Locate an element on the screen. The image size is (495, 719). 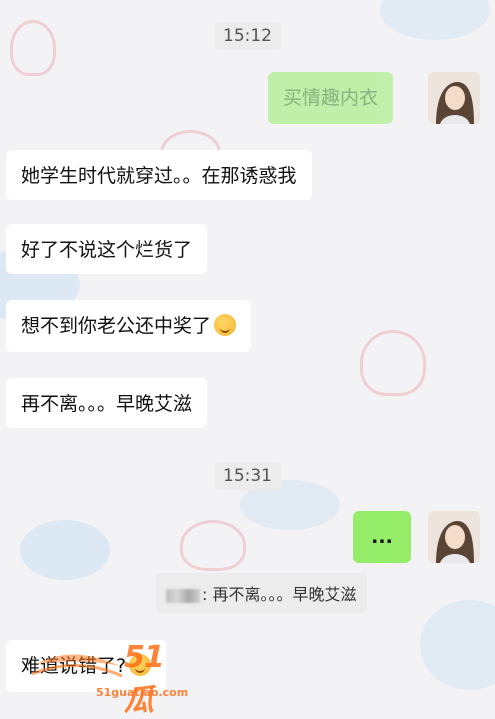
timestamp: 15:31 is located at coordinates (247, 476).